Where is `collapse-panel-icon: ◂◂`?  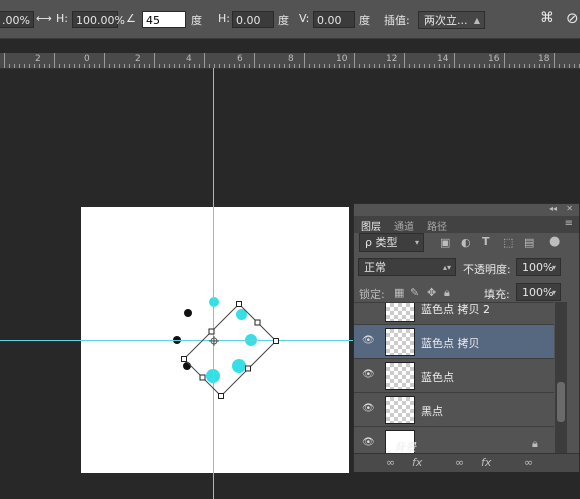 collapse-panel-icon: ◂◂ is located at coordinates (553, 208).